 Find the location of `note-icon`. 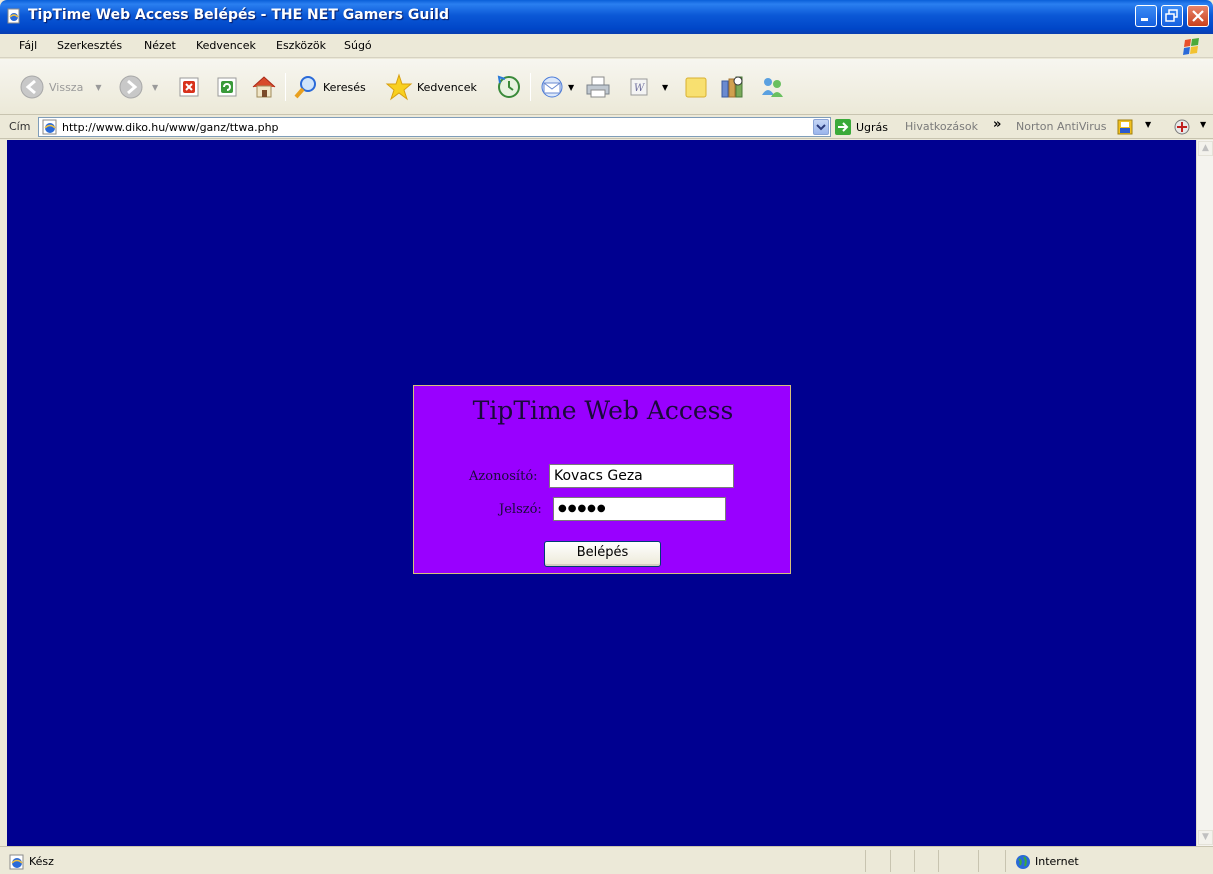

note-icon is located at coordinates (696, 87).